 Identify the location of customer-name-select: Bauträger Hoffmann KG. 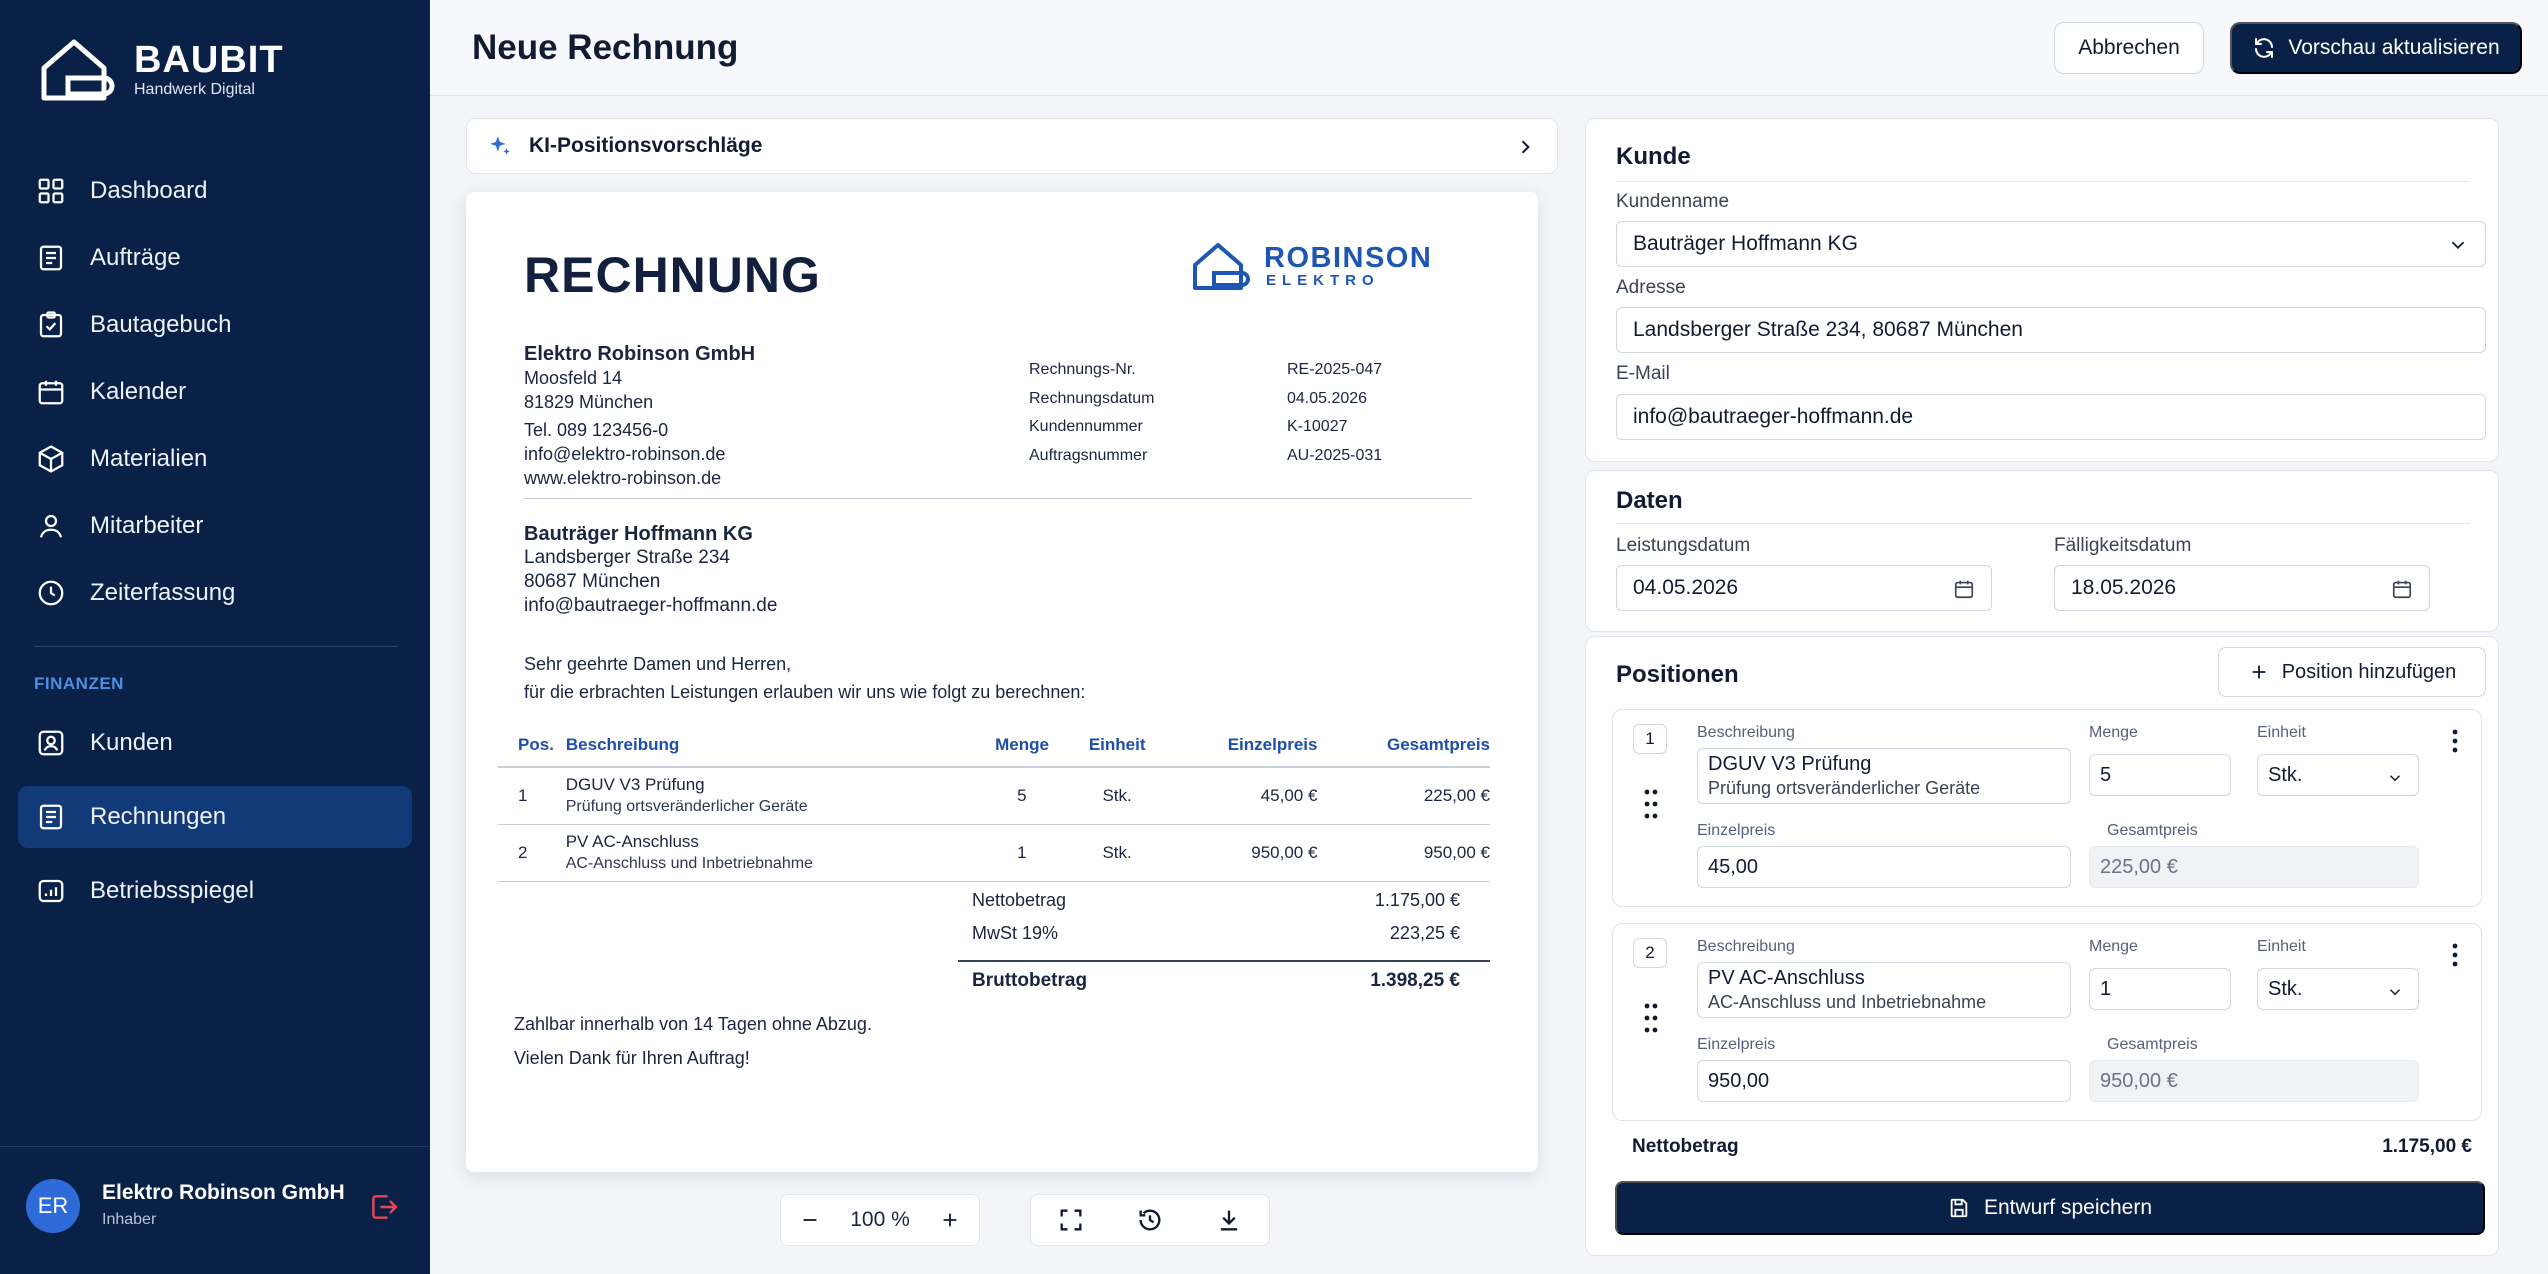
(2051, 244).